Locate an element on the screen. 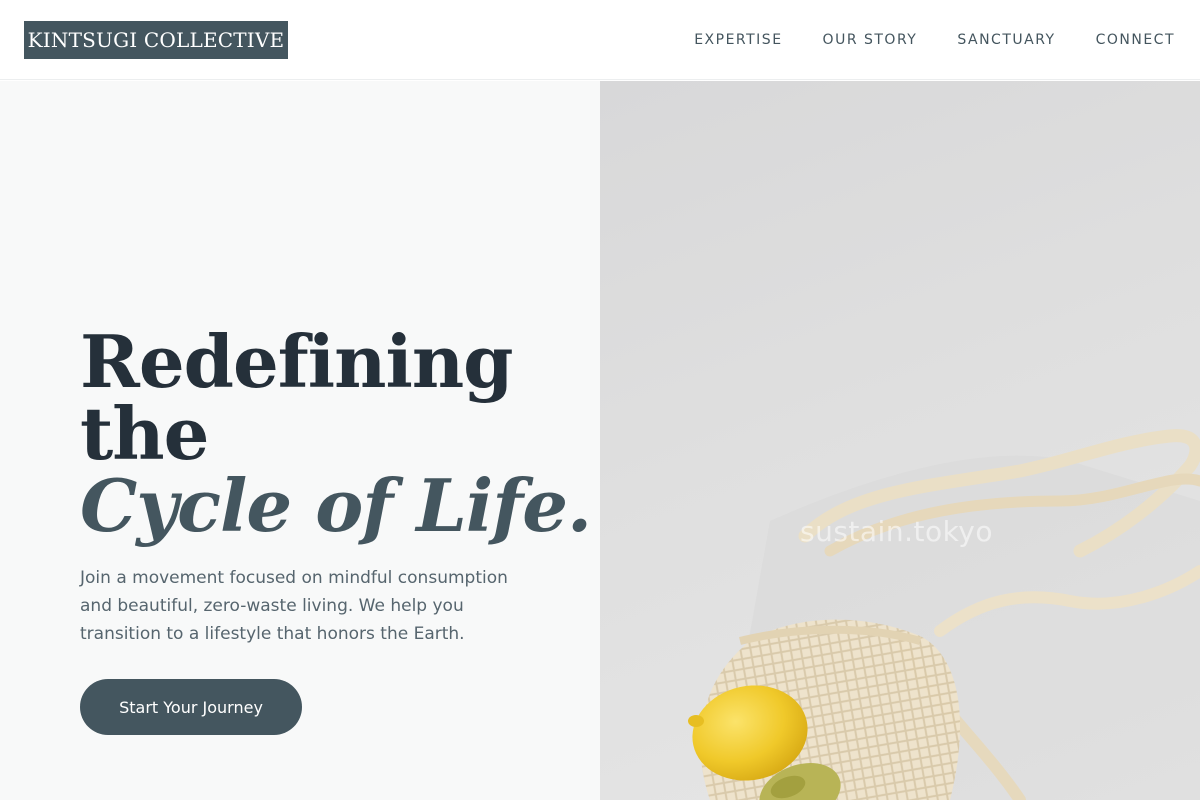 This screenshot has width=1200, height=800. headline-accent: Cycle of Life. is located at coordinates (336, 505).